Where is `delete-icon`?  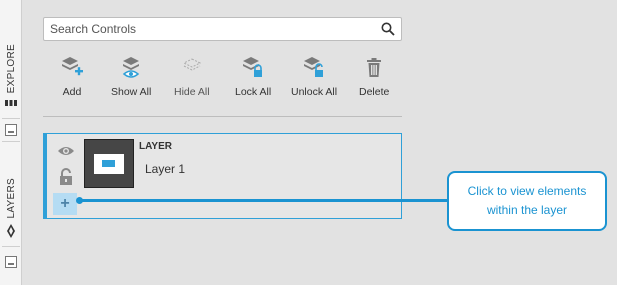 delete-icon is located at coordinates (374, 67).